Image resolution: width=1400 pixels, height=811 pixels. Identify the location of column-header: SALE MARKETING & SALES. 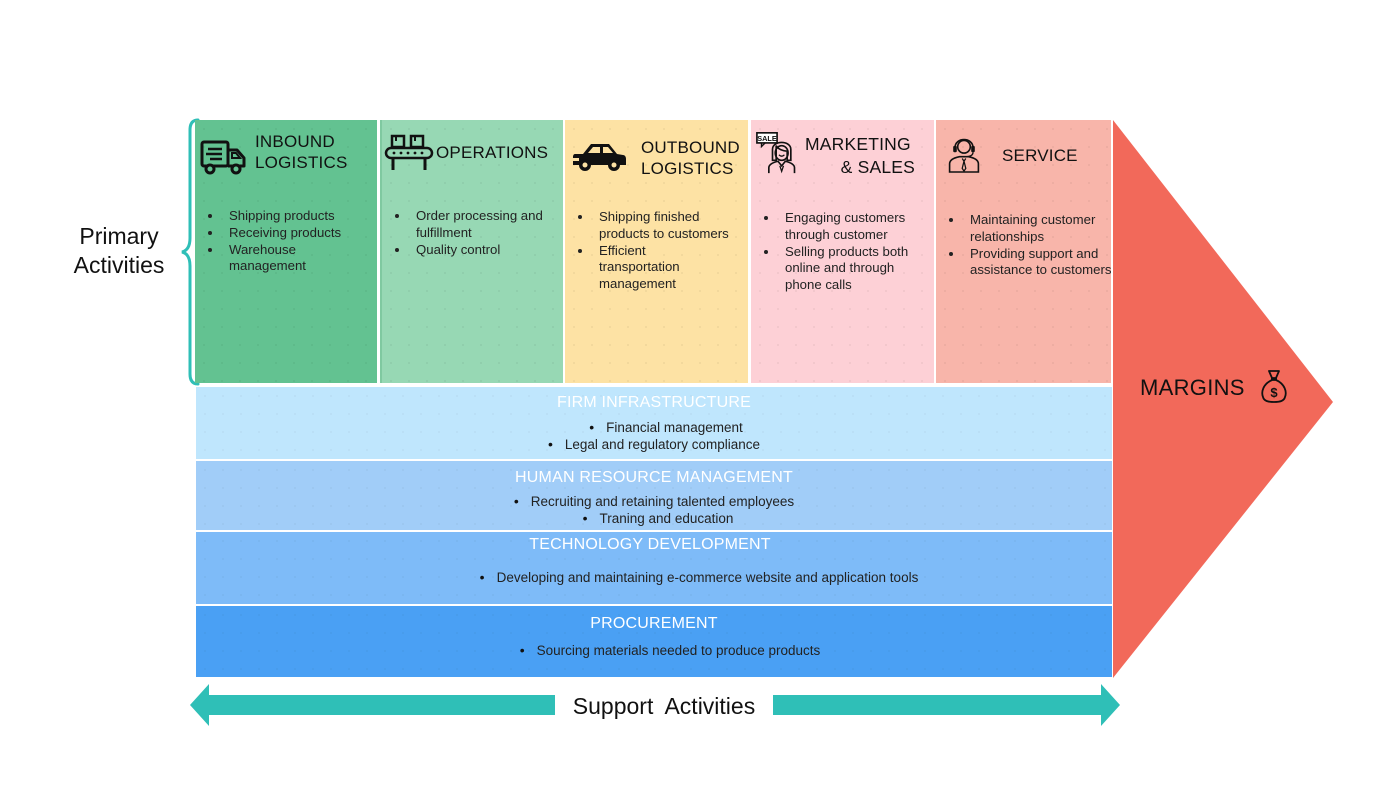
(842, 160).